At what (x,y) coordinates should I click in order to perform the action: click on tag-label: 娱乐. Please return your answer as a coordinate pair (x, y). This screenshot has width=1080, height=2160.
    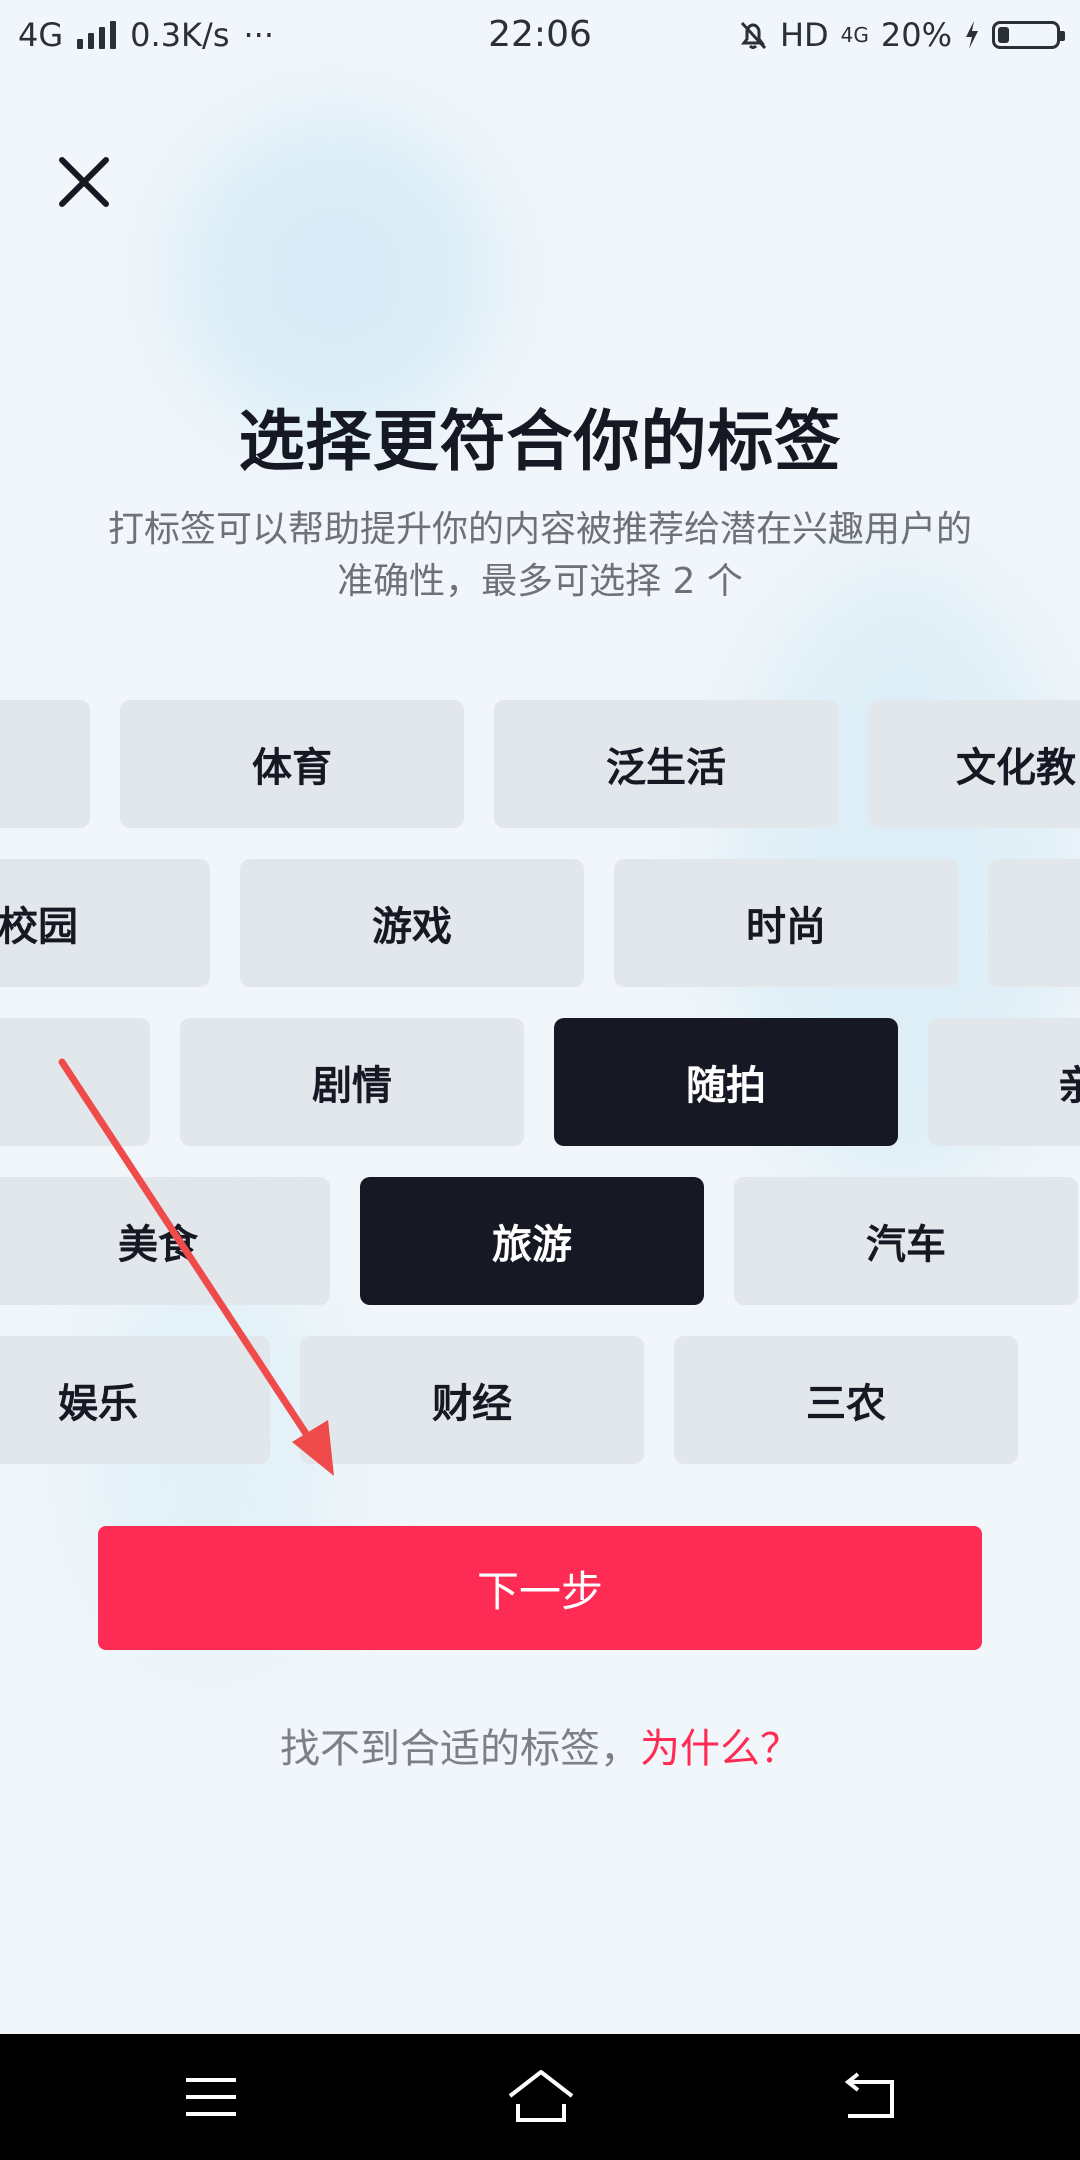
    Looking at the image, I should click on (98, 1404).